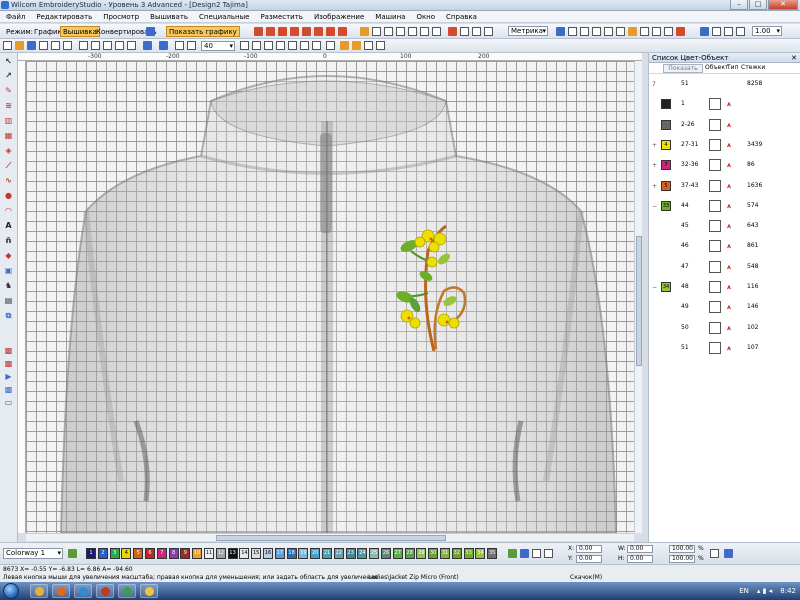 This screenshot has width=800, height=600. I want to click on satin-tool-icon: ≋, so click(8, 105).